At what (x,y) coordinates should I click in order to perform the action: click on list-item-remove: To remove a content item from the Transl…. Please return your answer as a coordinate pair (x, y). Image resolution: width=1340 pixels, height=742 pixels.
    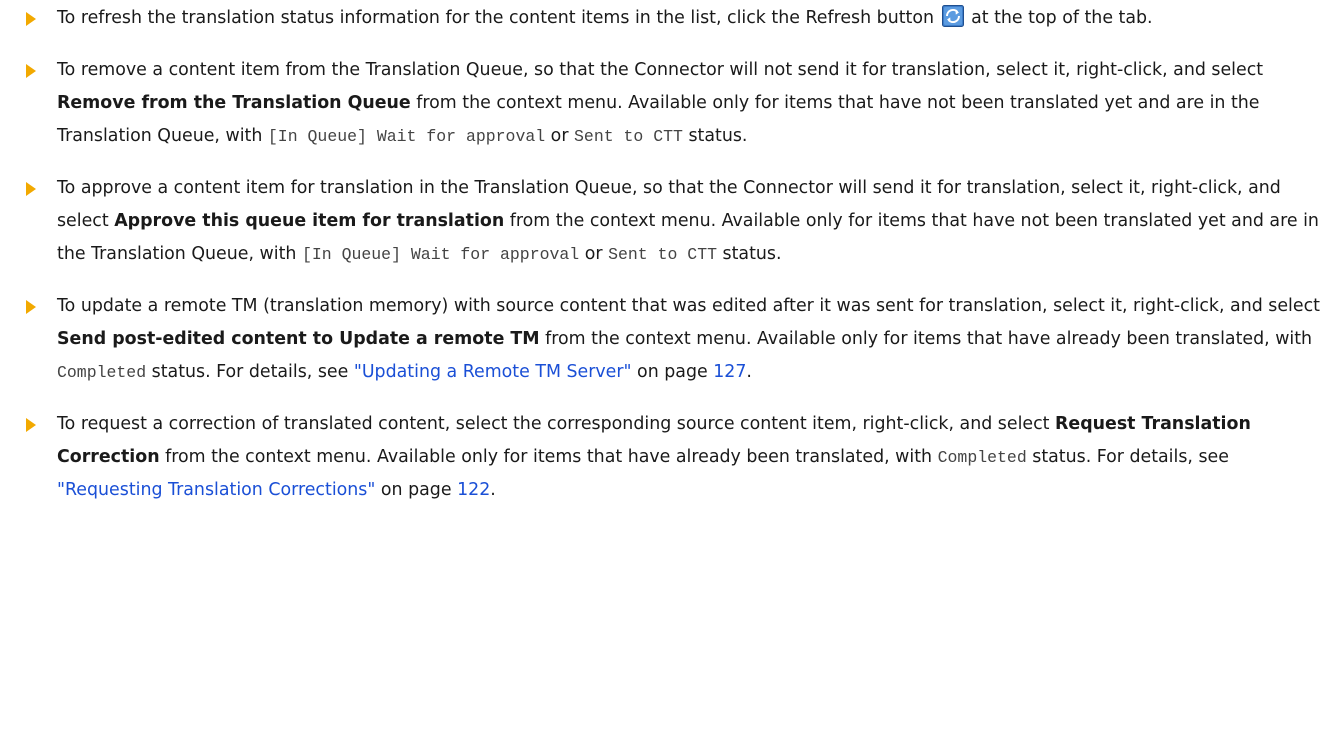
    Looking at the image, I should click on (669, 103).